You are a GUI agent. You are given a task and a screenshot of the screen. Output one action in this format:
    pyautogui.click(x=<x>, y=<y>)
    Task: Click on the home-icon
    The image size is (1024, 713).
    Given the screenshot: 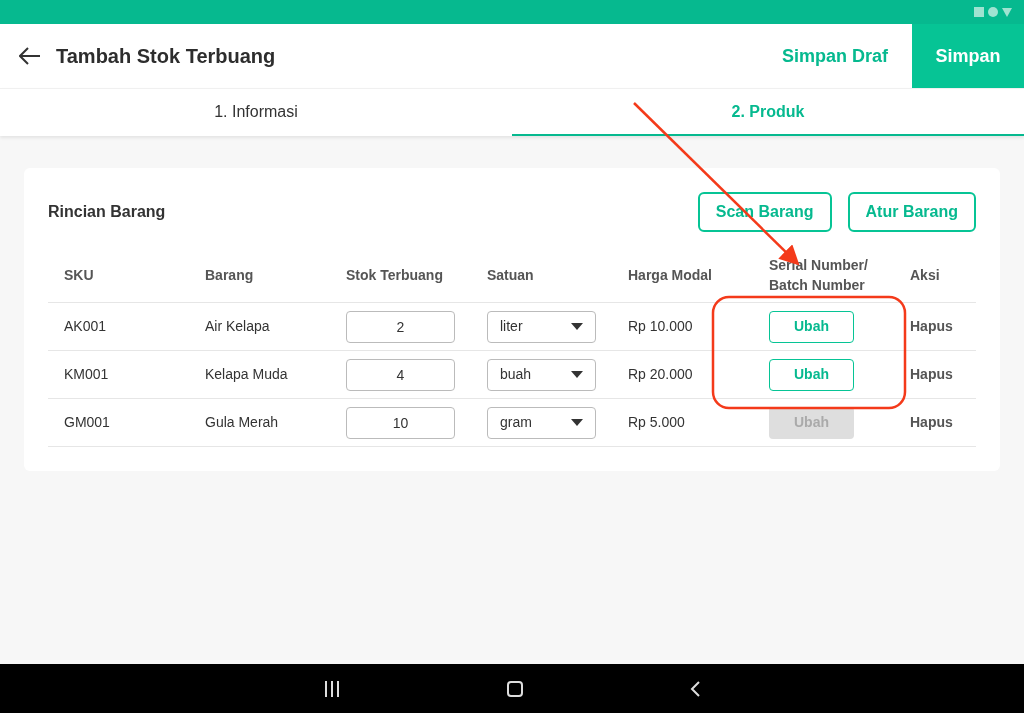 What is the action you would take?
    pyautogui.click(x=515, y=688)
    